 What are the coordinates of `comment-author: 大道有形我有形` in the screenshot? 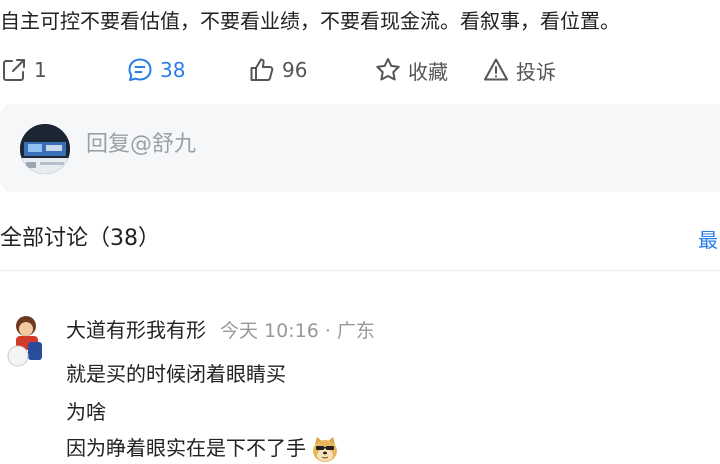 It's located at (136, 328).